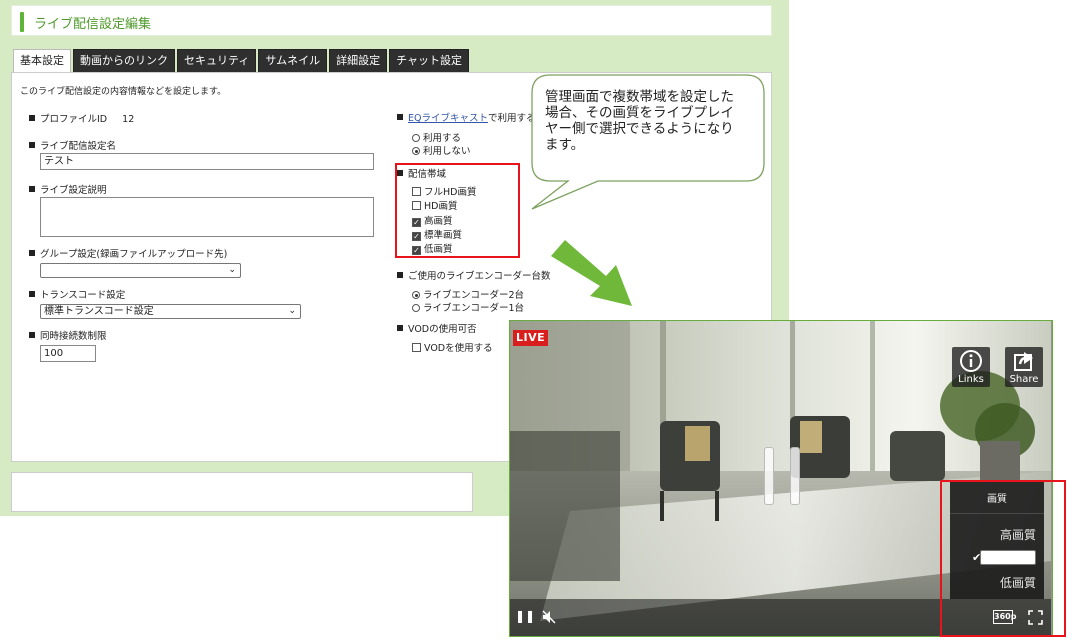 The image size is (1067, 639). I want to click on tab-advanced-settings: 詳細設定, so click(358, 60).